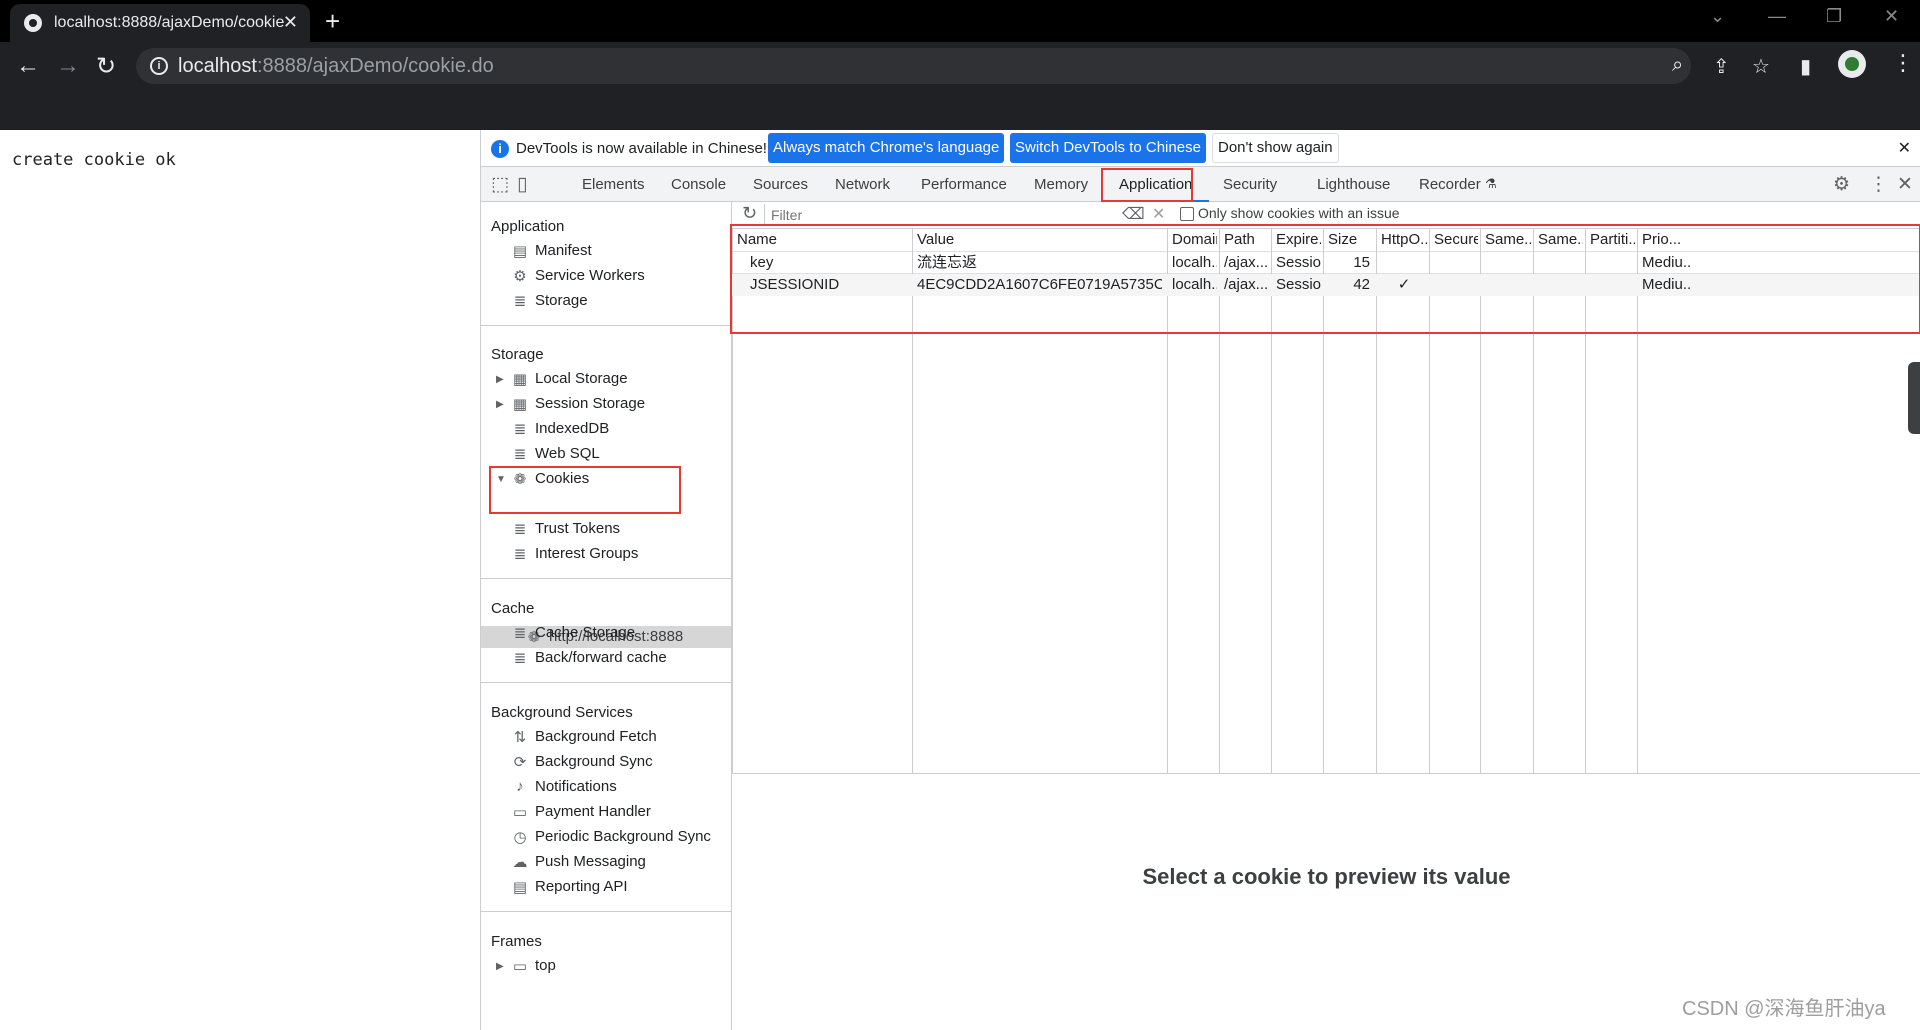 Image resolution: width=1920 pixels, height=1030 pixels. What do you see at coordinates (594, 761) in the screenshot?
I see `sidebar-item-background-sync: Background Sync` at bounding box center [594, 761].